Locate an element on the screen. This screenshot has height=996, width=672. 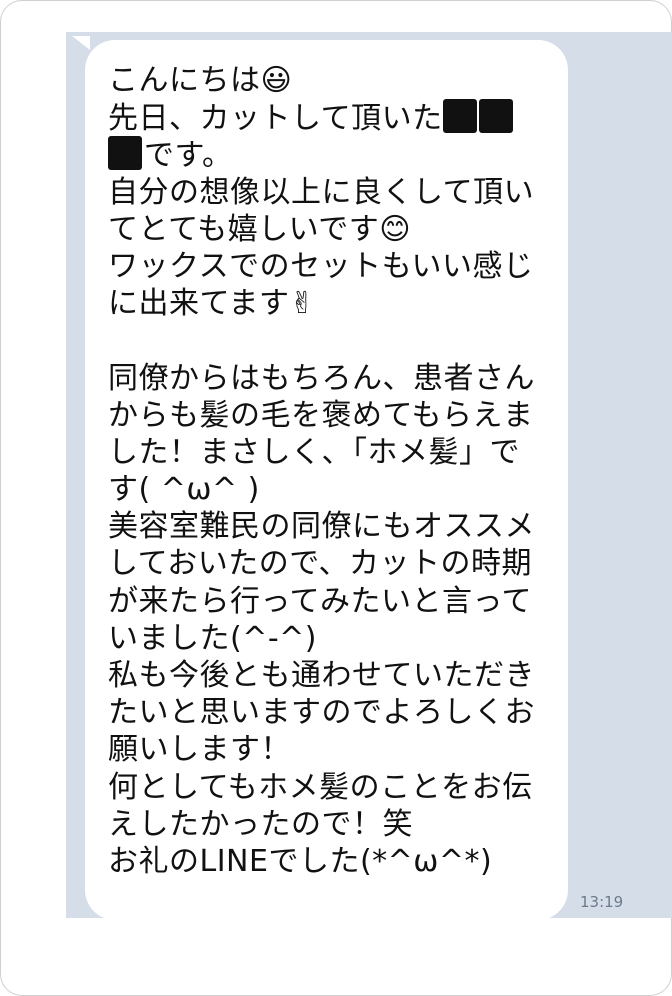
message-line: 何としてもホメ髪のことをお伝 is located at coordinates (320, 787).